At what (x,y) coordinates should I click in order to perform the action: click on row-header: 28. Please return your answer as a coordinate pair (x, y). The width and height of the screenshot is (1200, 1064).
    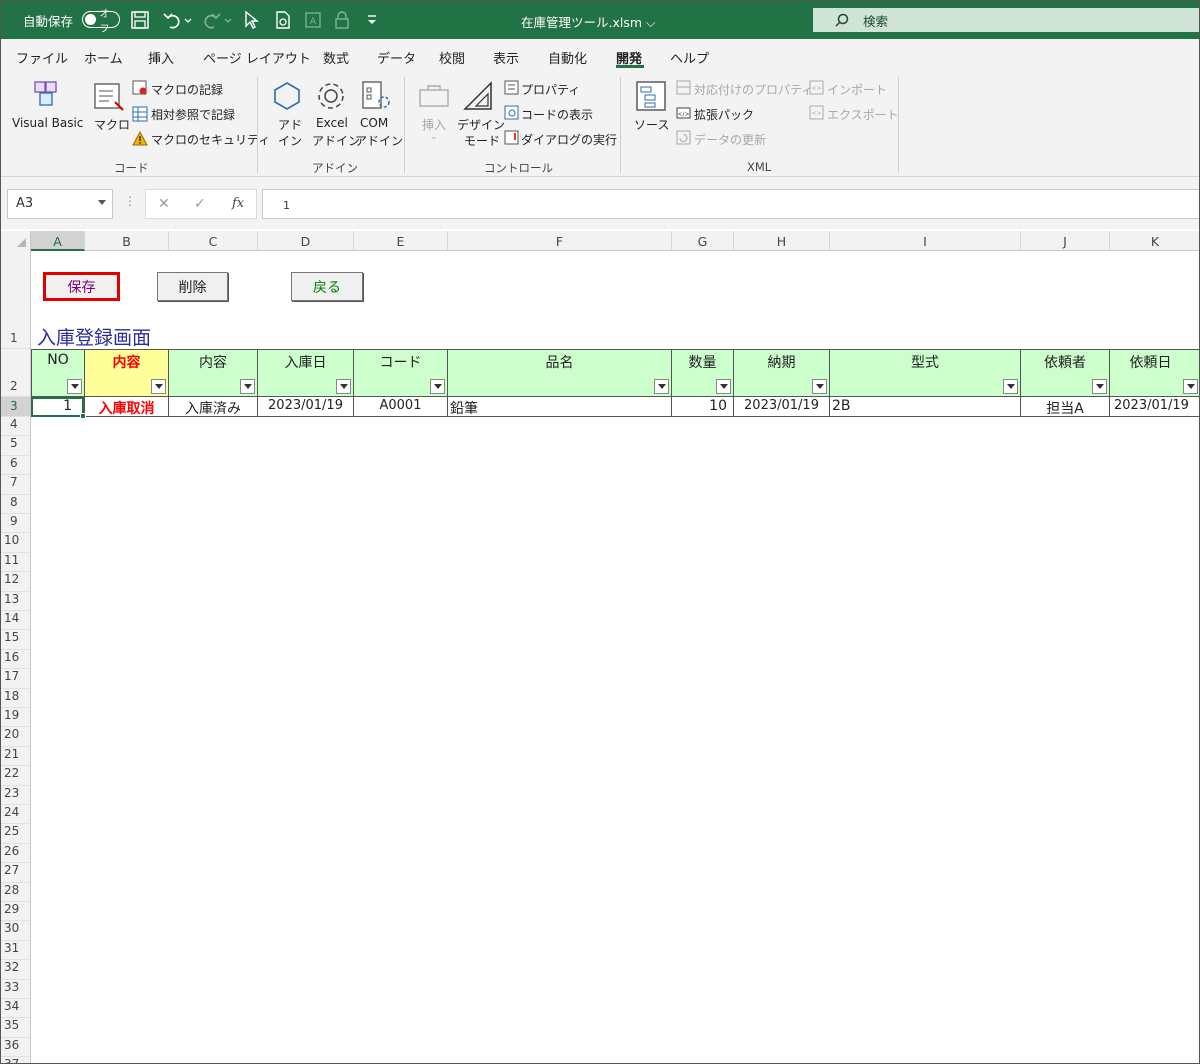
    Looking at the image, I should click on (15, 892).